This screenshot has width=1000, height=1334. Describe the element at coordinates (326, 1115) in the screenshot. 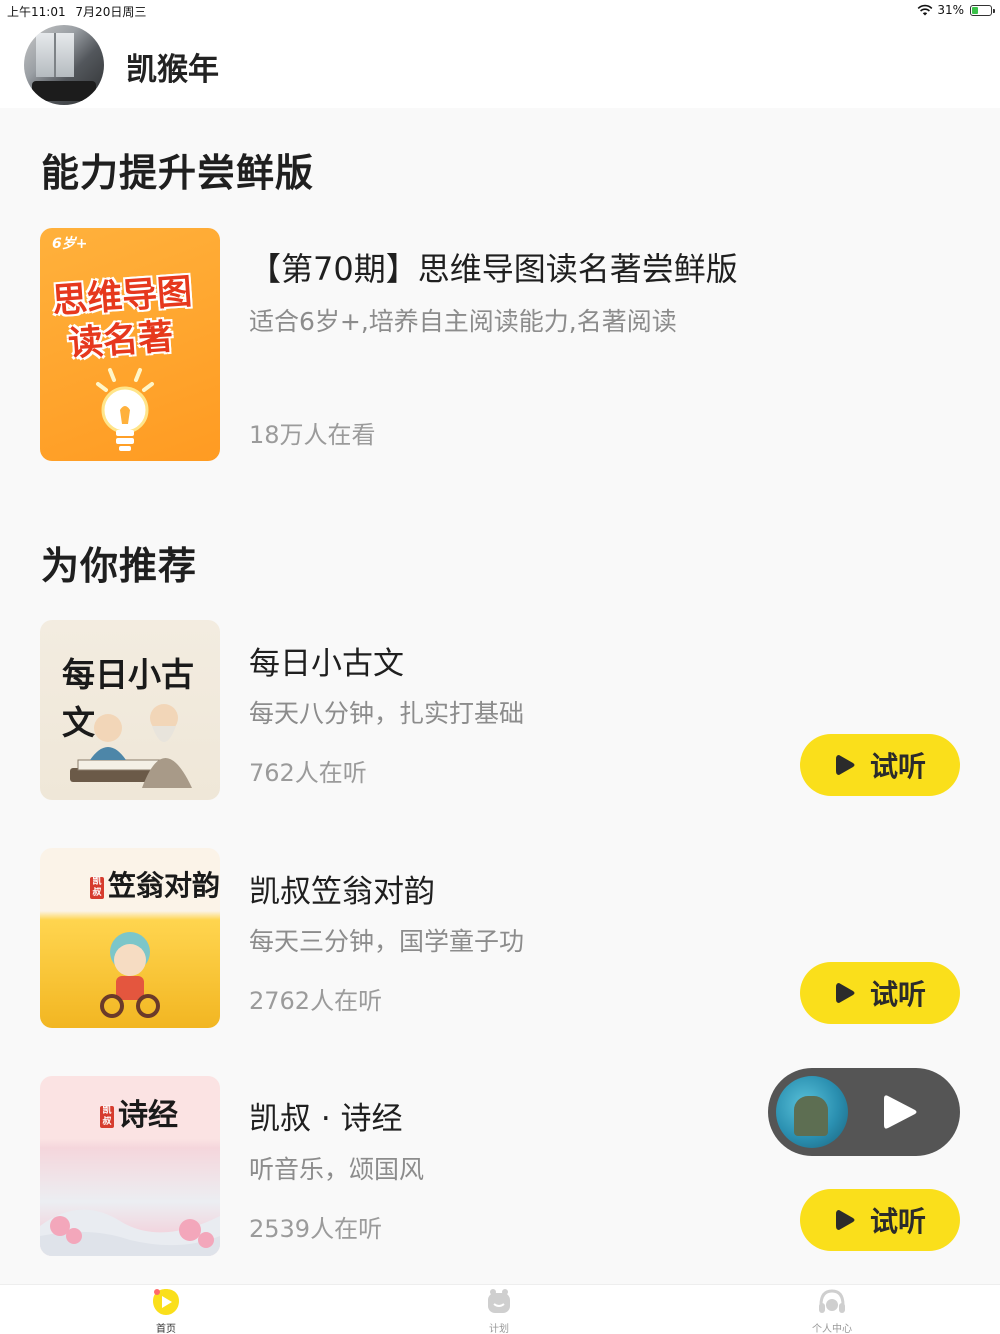

I see `item-title: 凯叔 · 诗经` at that location.